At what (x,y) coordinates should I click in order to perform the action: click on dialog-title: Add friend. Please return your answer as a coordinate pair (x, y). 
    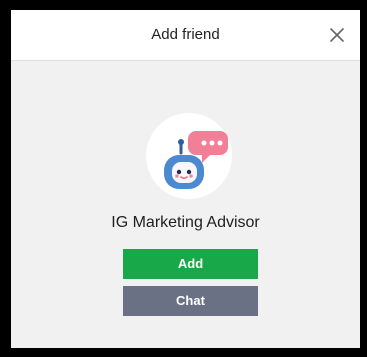
    Looking at the image, I should click on (185, 34).